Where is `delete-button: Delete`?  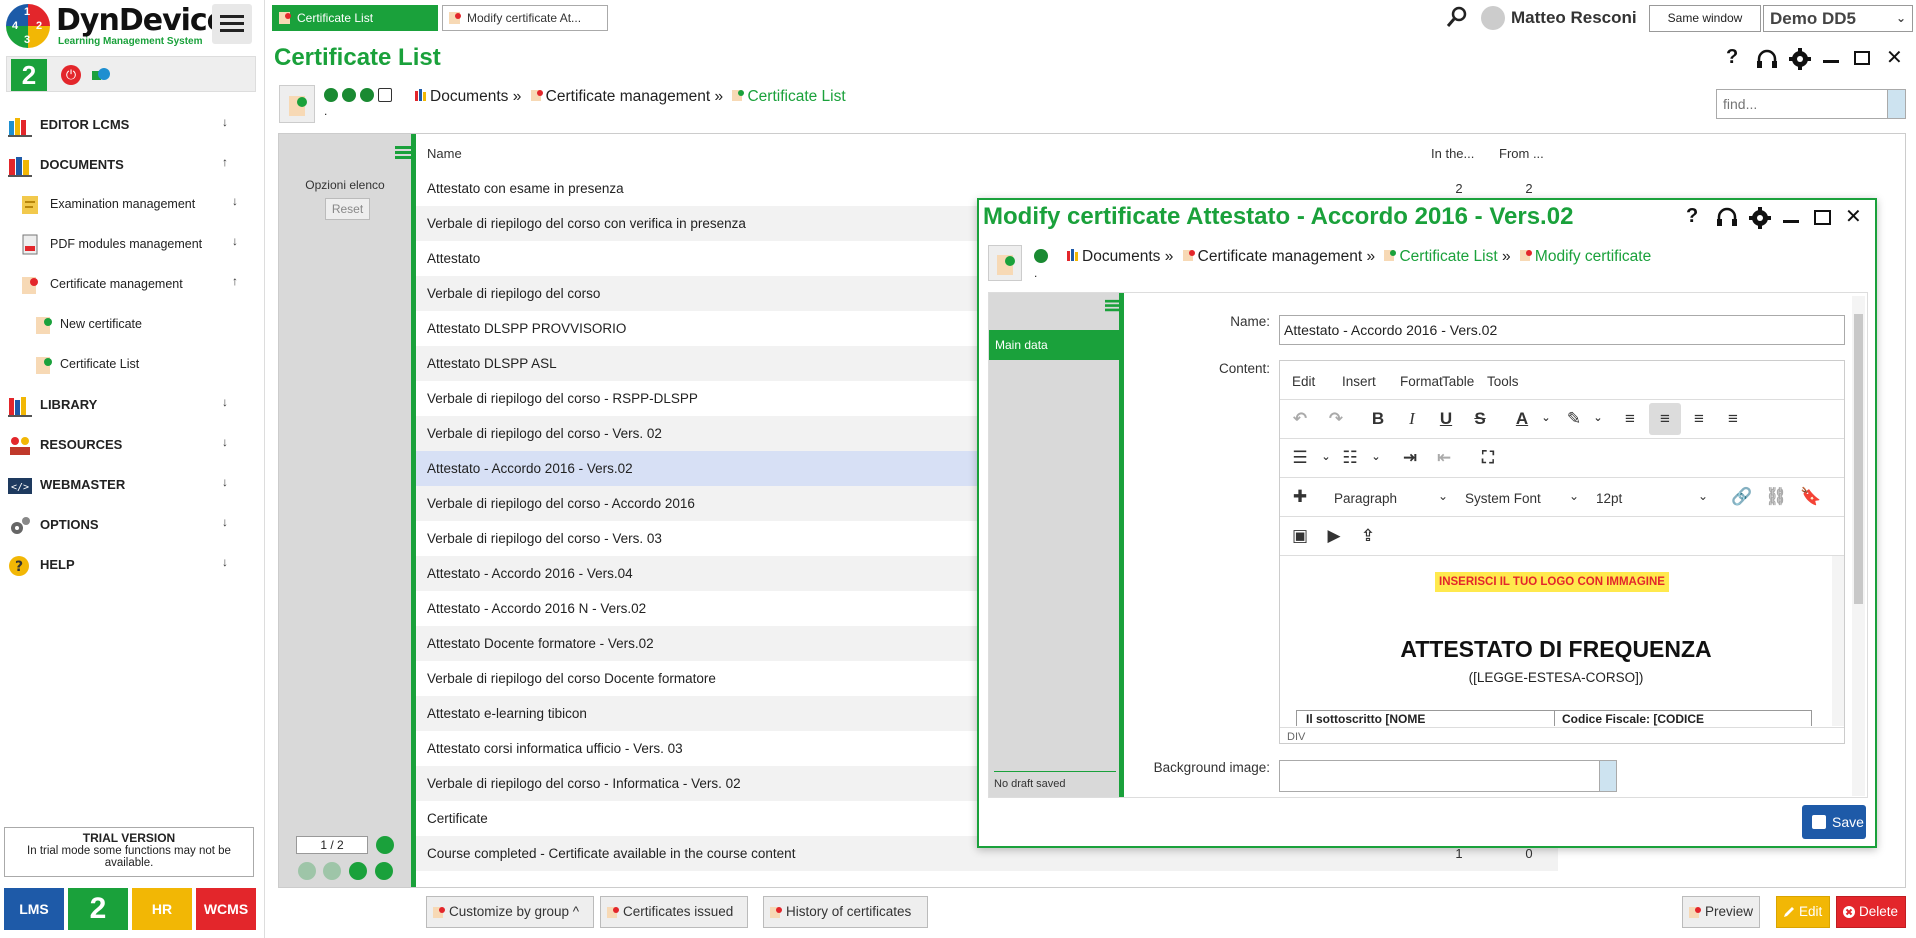
delete-button: Delete is located at coordinates (1871, 912).